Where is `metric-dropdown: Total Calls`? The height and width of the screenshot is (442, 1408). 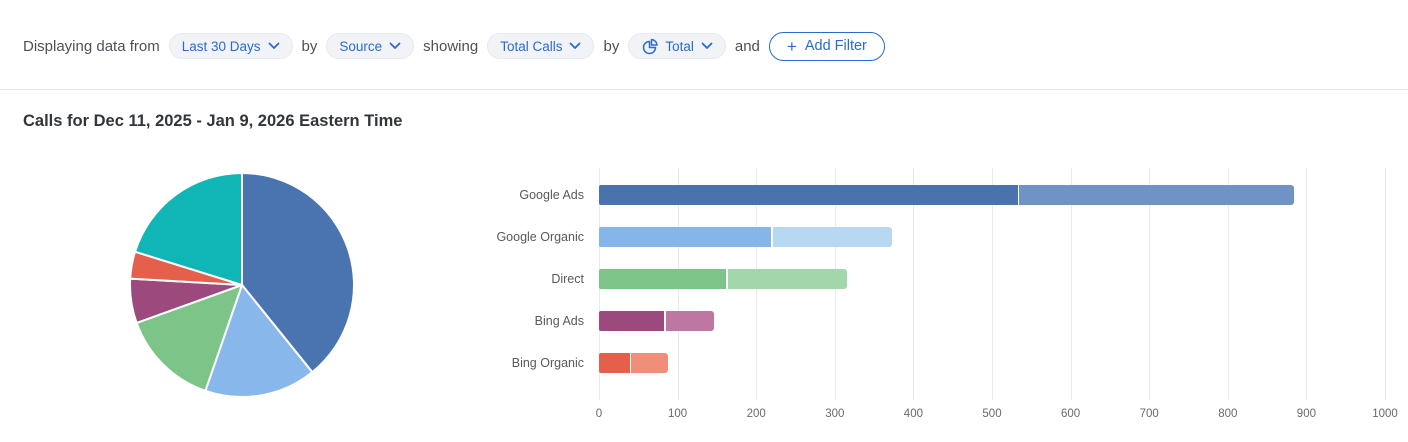 metric-dropdown: Total Calls is located at coordinates (541, 46).